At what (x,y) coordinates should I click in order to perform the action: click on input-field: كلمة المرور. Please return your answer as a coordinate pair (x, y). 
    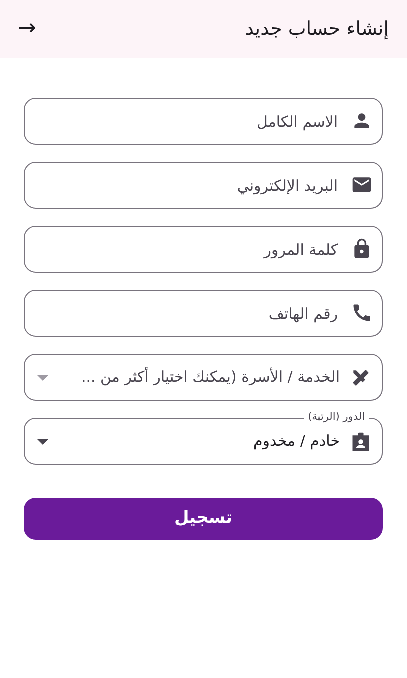
    Looking at the image, I should click on (203, 249).